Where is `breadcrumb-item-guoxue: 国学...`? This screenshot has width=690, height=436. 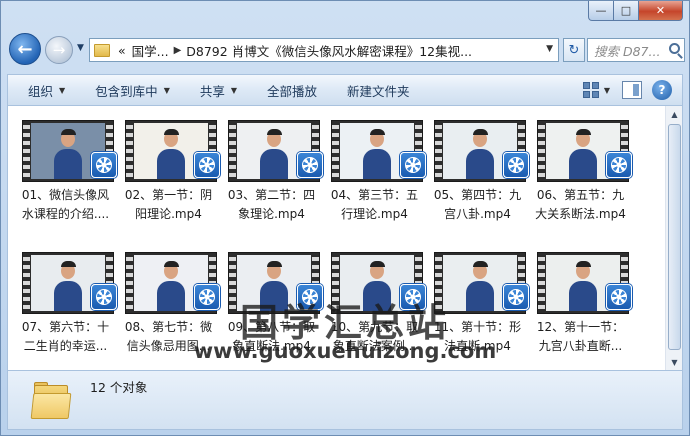
breadcrumb-item-guoxue: 国学... is located at coordinates (150, 50).